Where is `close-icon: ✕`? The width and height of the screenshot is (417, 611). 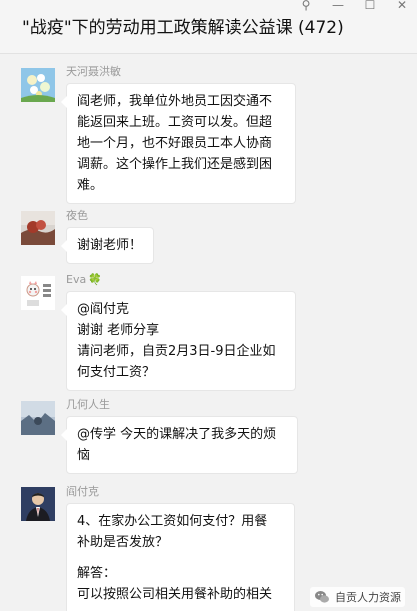
close-icon: ✕ is located at coordinates (402, 6).